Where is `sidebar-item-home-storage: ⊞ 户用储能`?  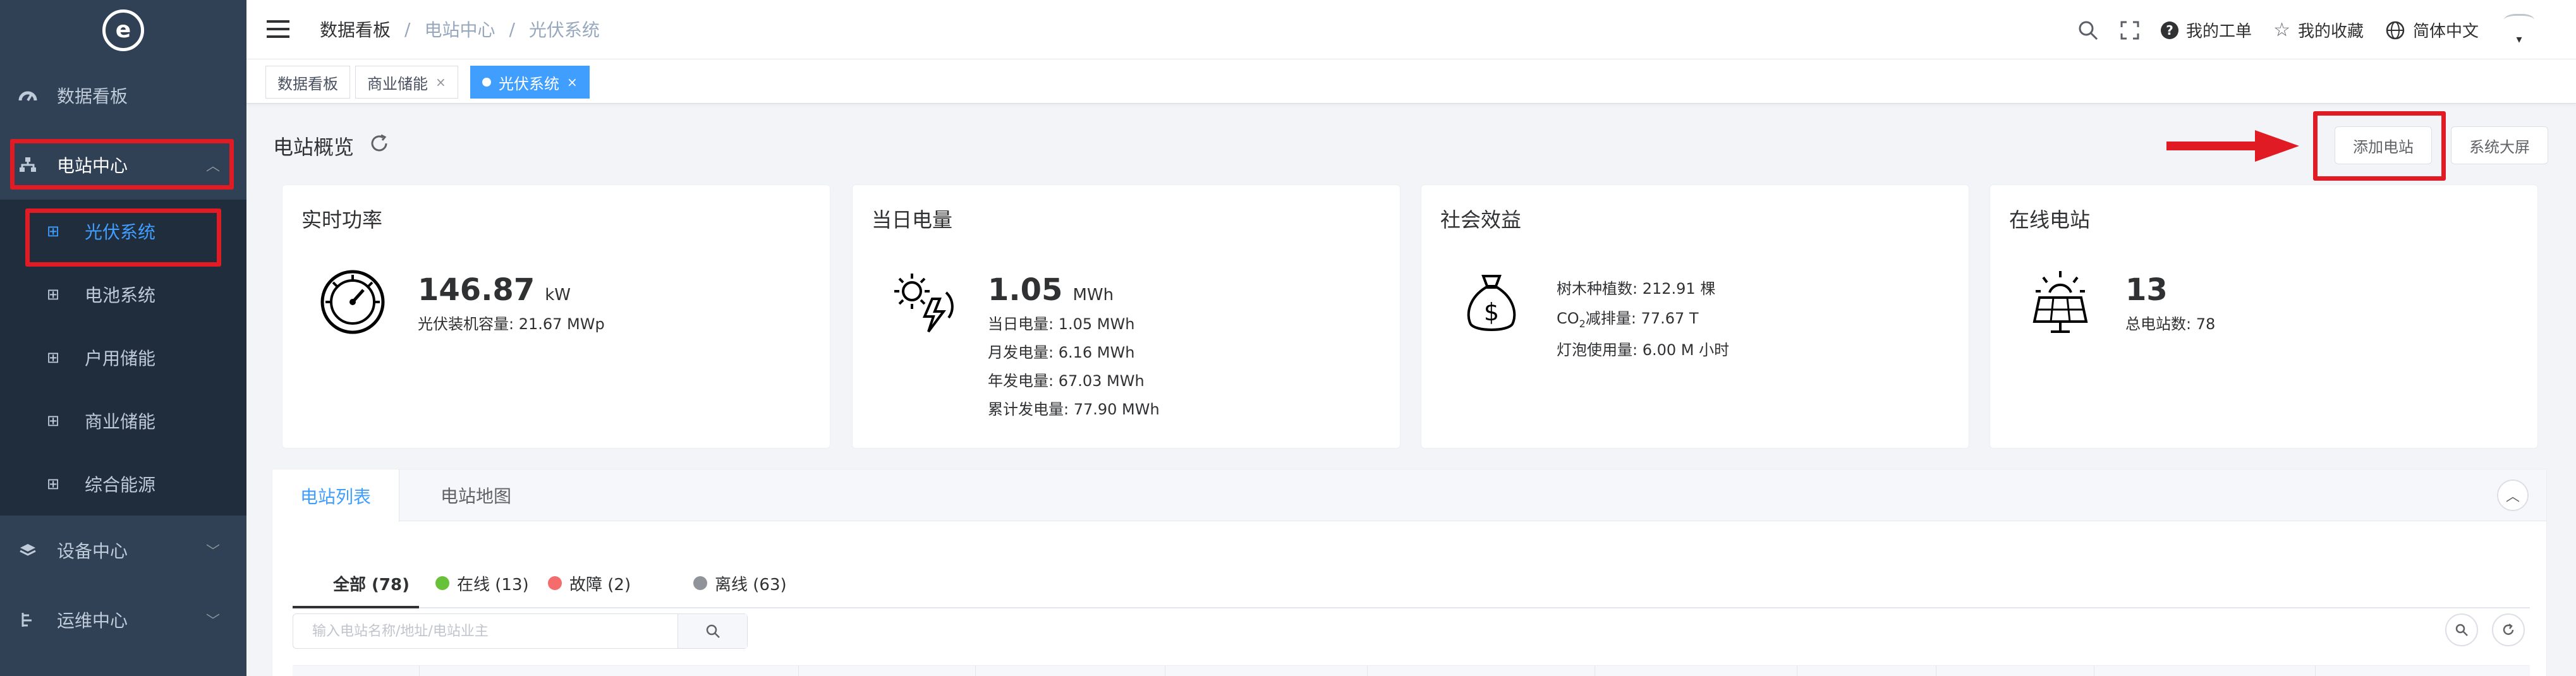
sidebar-item-home-storage: ⊞ 户用储能 is located at coordinates (123, 358).